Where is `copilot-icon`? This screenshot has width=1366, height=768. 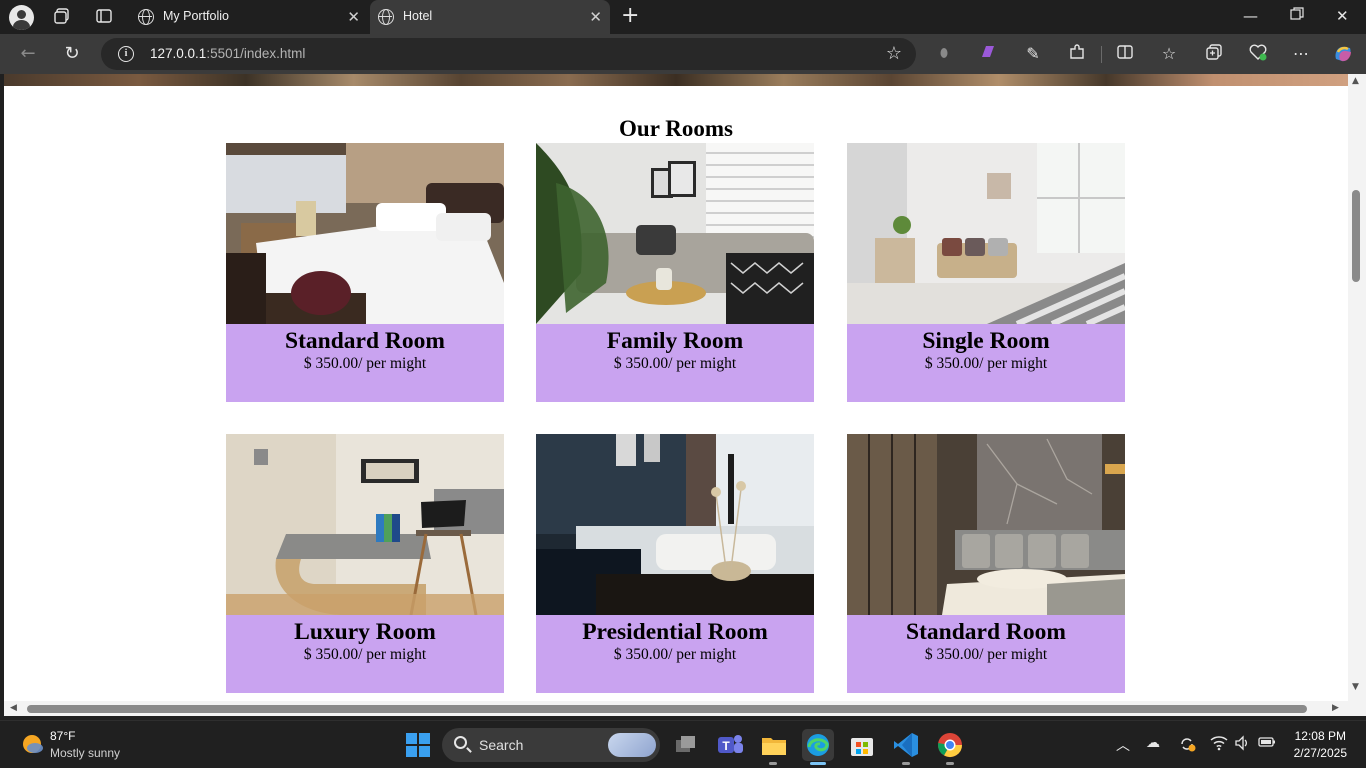 copilot-icon is located at coordinates (1343, 54).